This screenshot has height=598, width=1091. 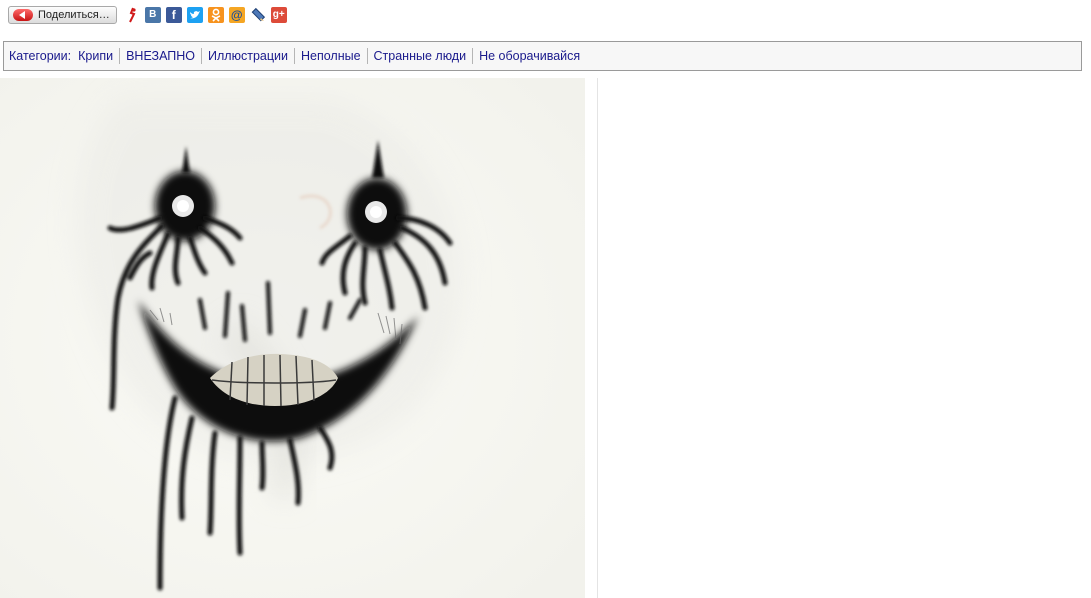 I want to click on share-bar: Поделиться… В f @ g+, so click(x=147, y=15).